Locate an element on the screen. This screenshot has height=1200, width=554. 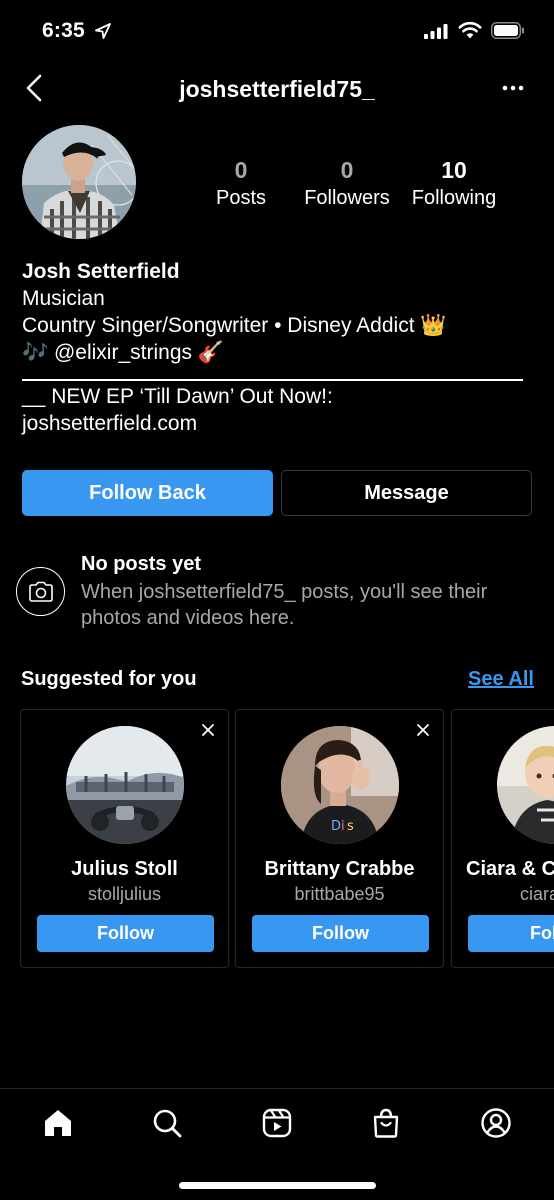
posts-stat: 0 Posts is located at coordinates (241, 184).